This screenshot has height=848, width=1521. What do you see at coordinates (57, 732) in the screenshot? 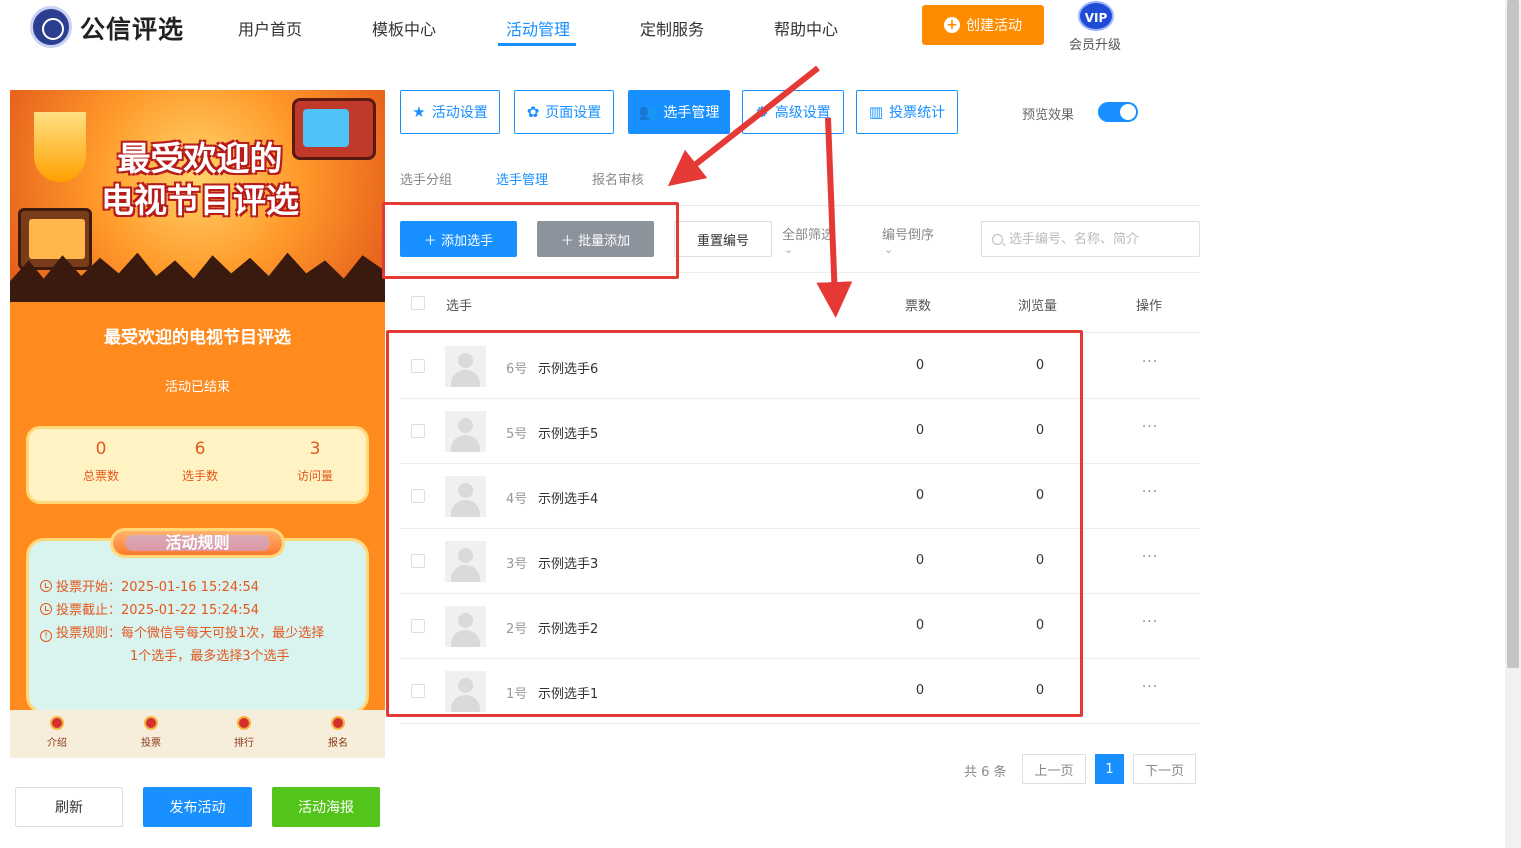
I see `bottom-nav-intro: 介绍` at bounding box center [57, 732].